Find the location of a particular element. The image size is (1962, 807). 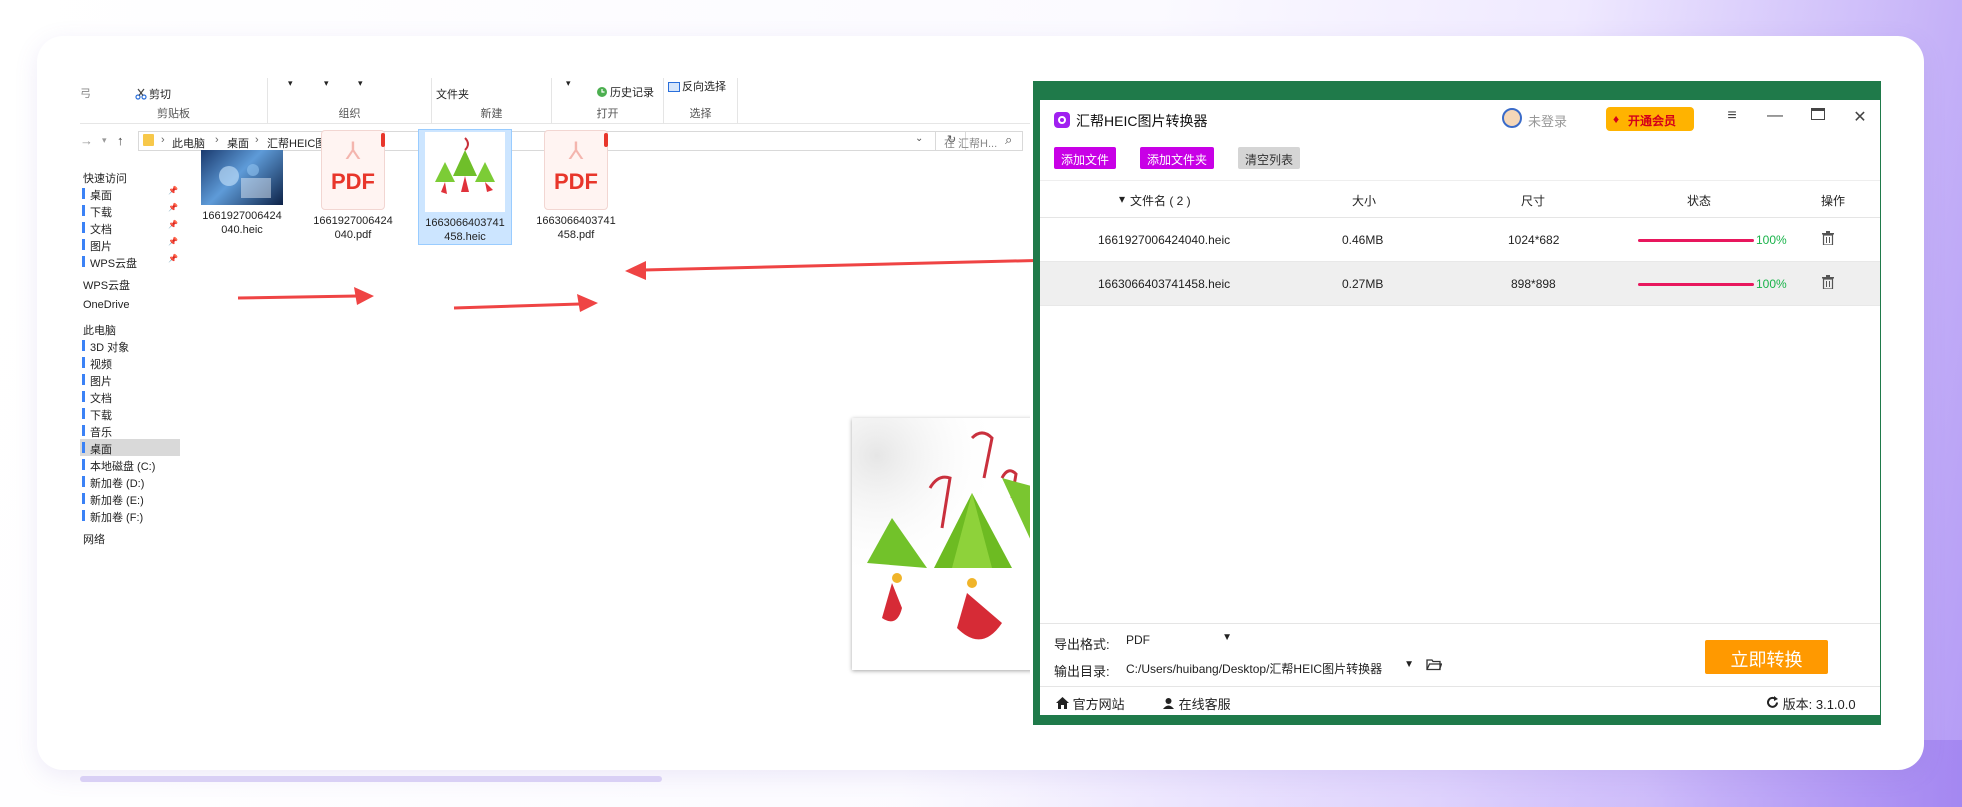

maximize-icon is located at coordinates (1818, 116).